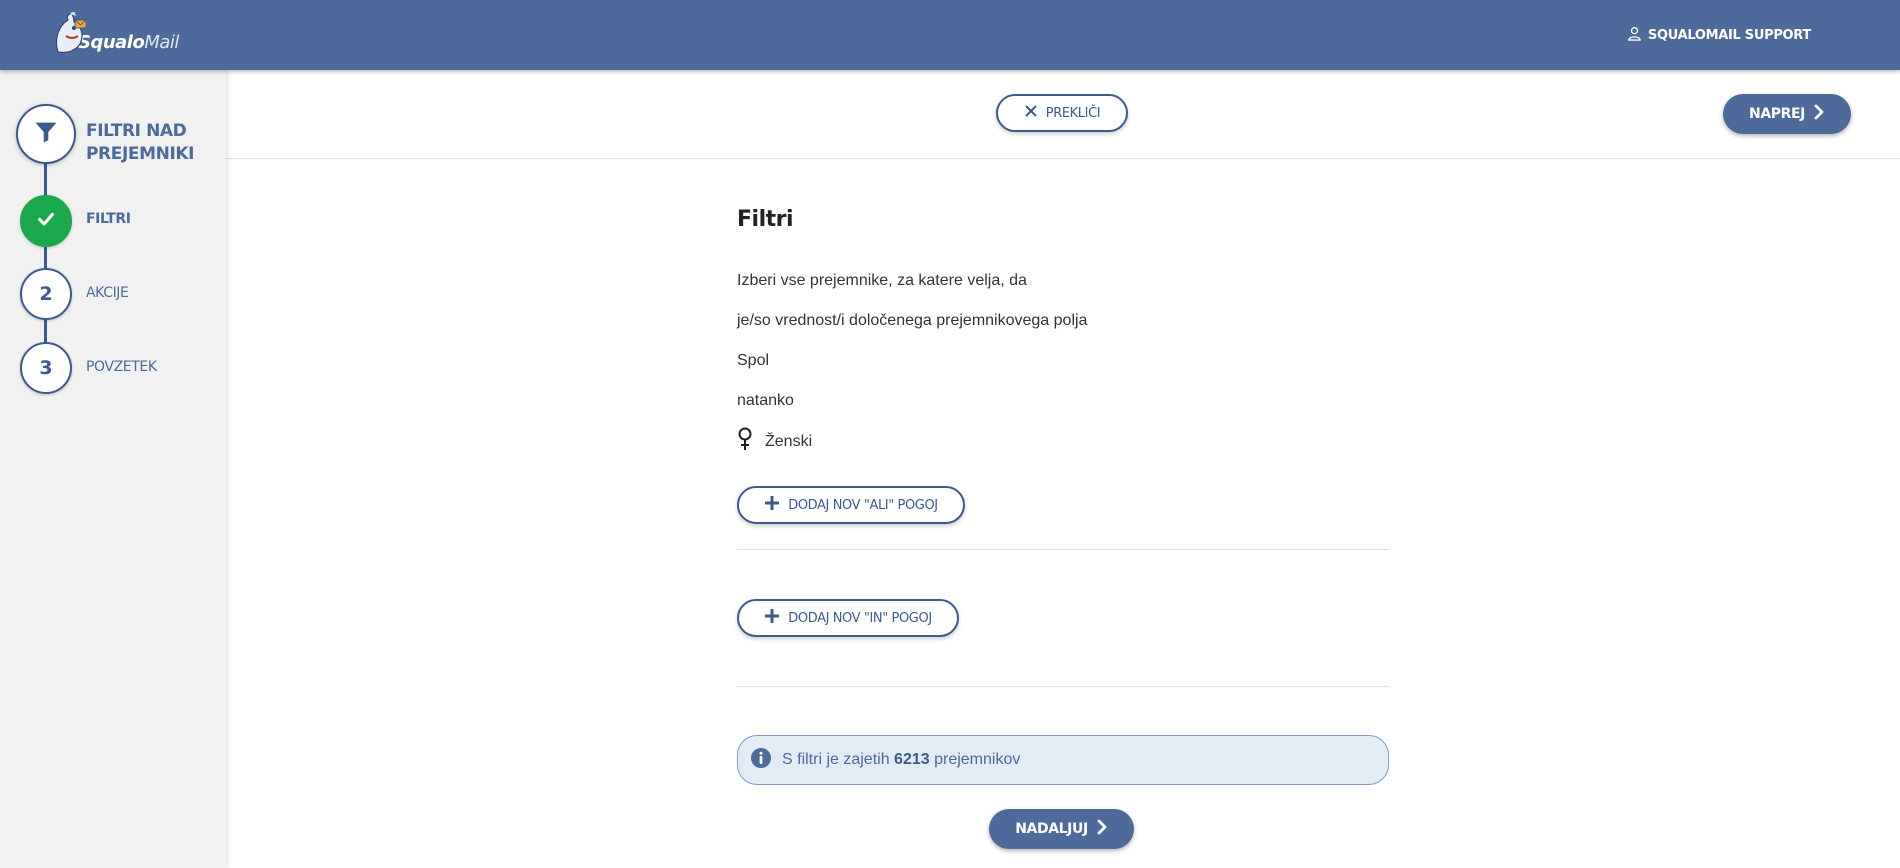 This screenshot has width=1900, height=868. I want to click on next-button: NAPREJ, so click(1787, 114).